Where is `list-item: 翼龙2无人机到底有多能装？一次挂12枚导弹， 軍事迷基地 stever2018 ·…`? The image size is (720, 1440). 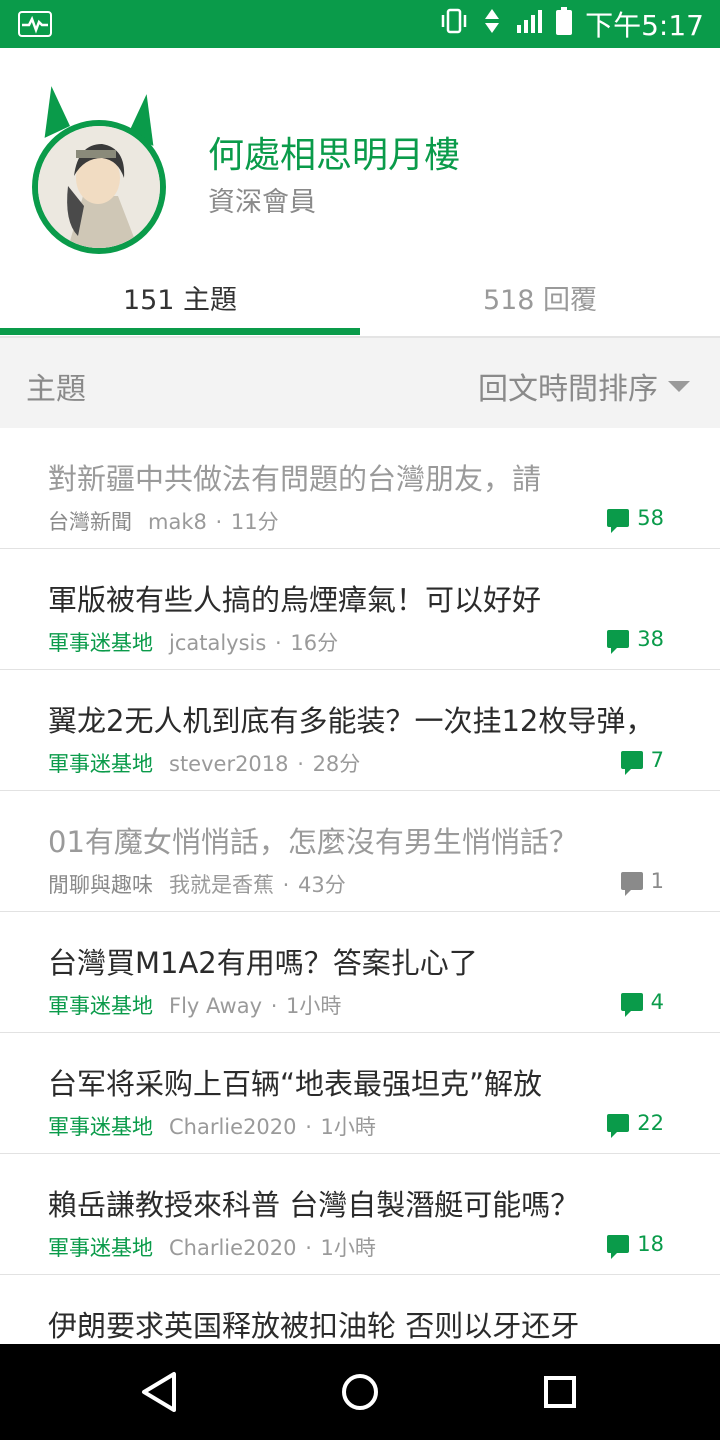
list-item: 翼龙2无人机到底有多能装？一次挂12枚导弹， 軍事迷基地 stever2018 ·… is located at coordinates (360, 730).